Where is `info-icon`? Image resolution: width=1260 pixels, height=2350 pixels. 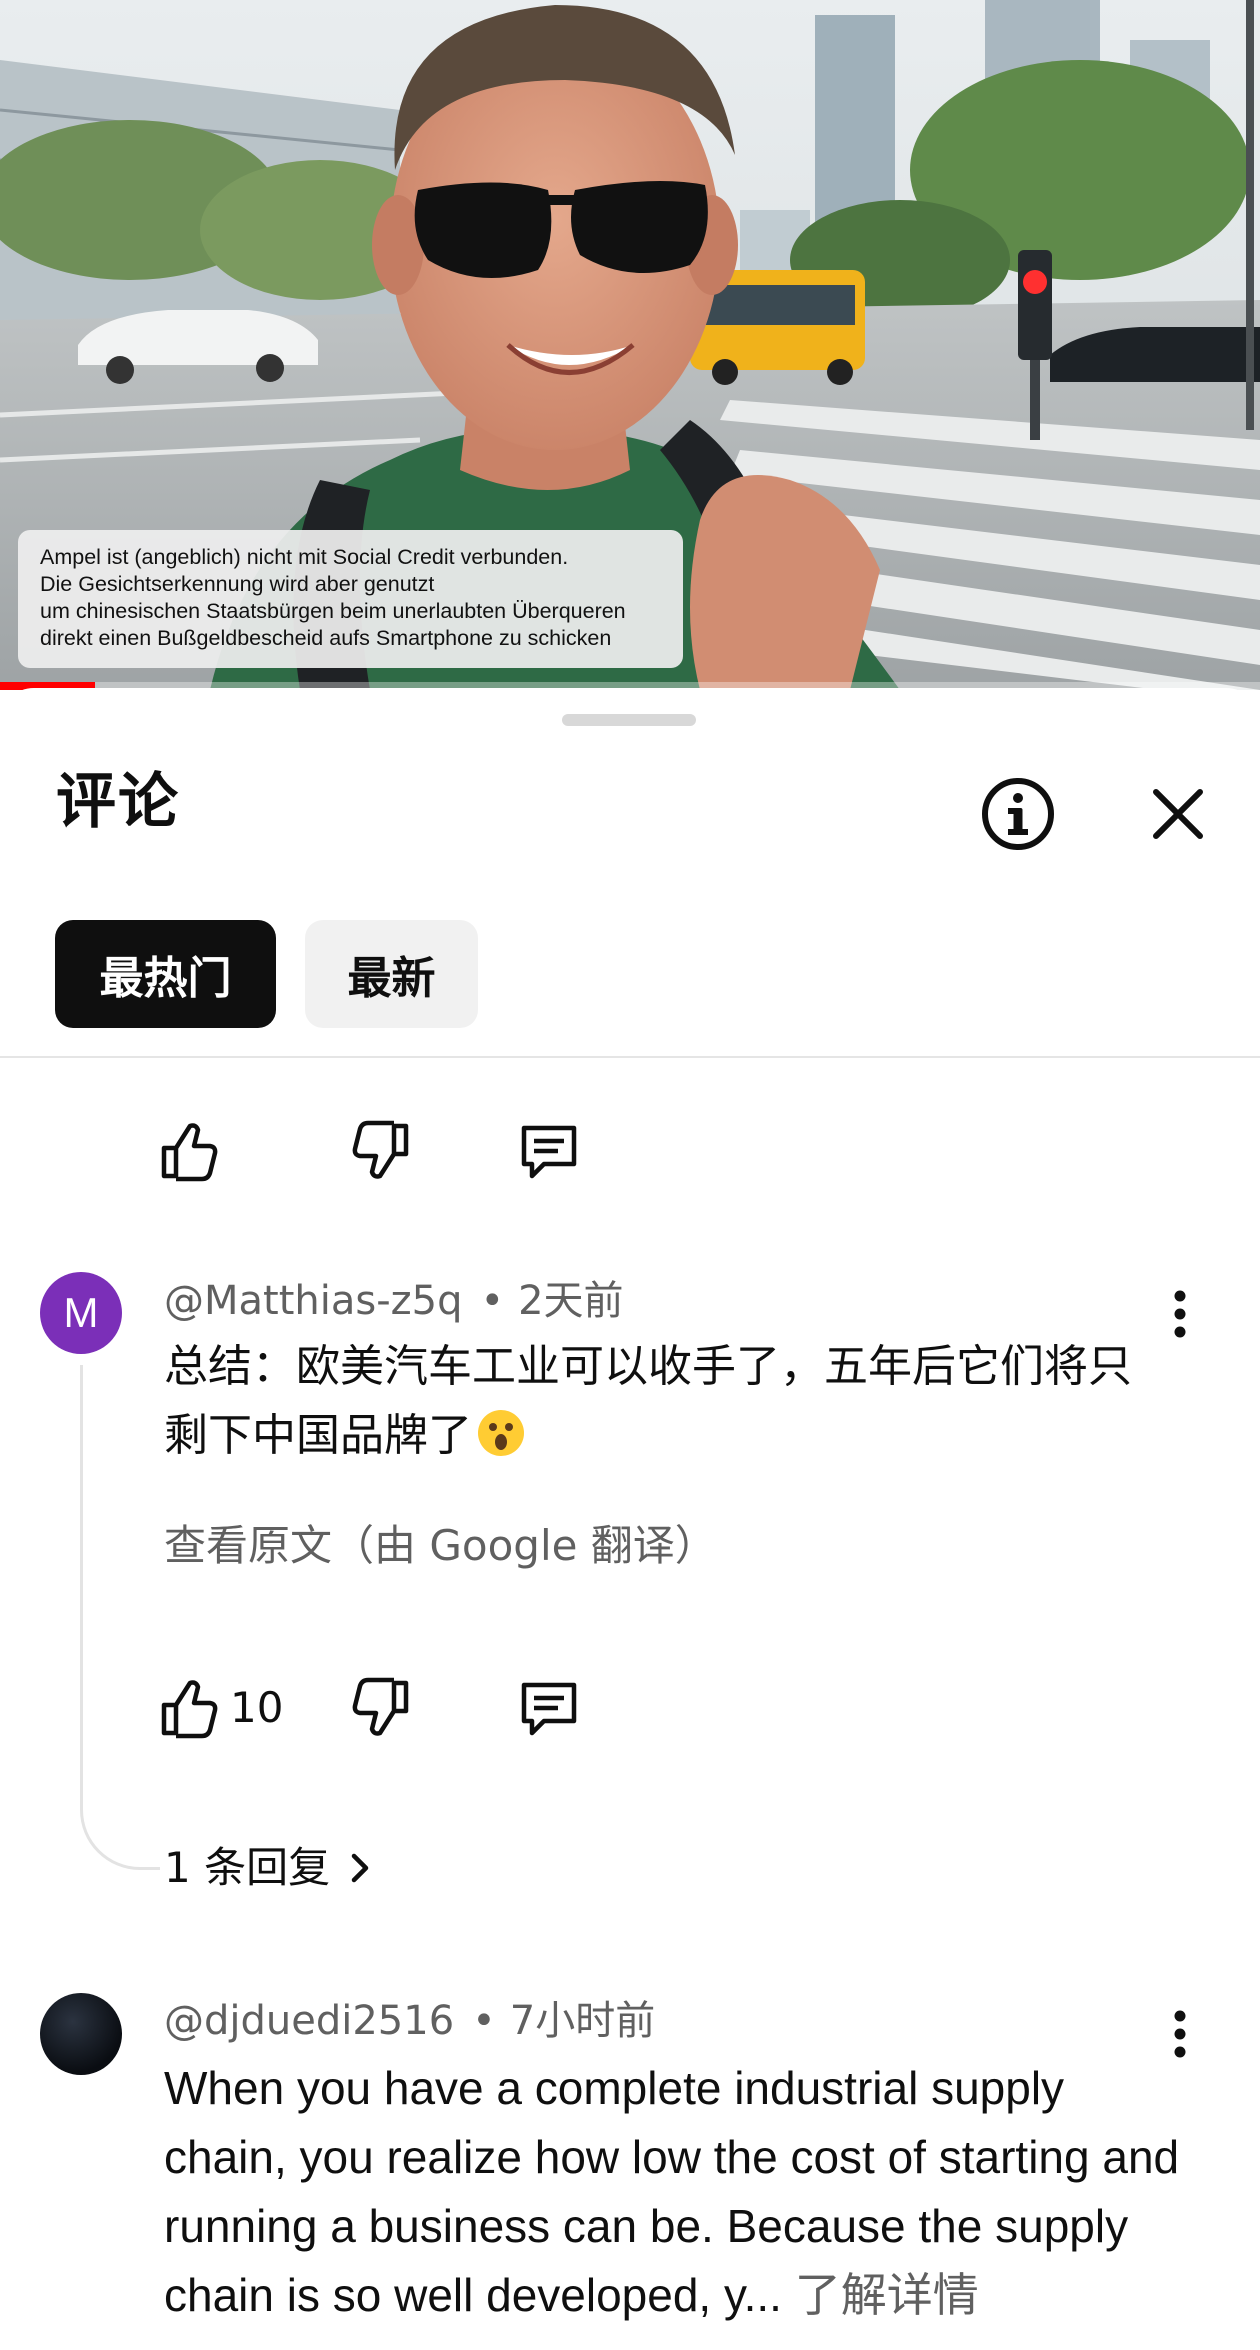 info-icon is located at coordinates (1018, 814).